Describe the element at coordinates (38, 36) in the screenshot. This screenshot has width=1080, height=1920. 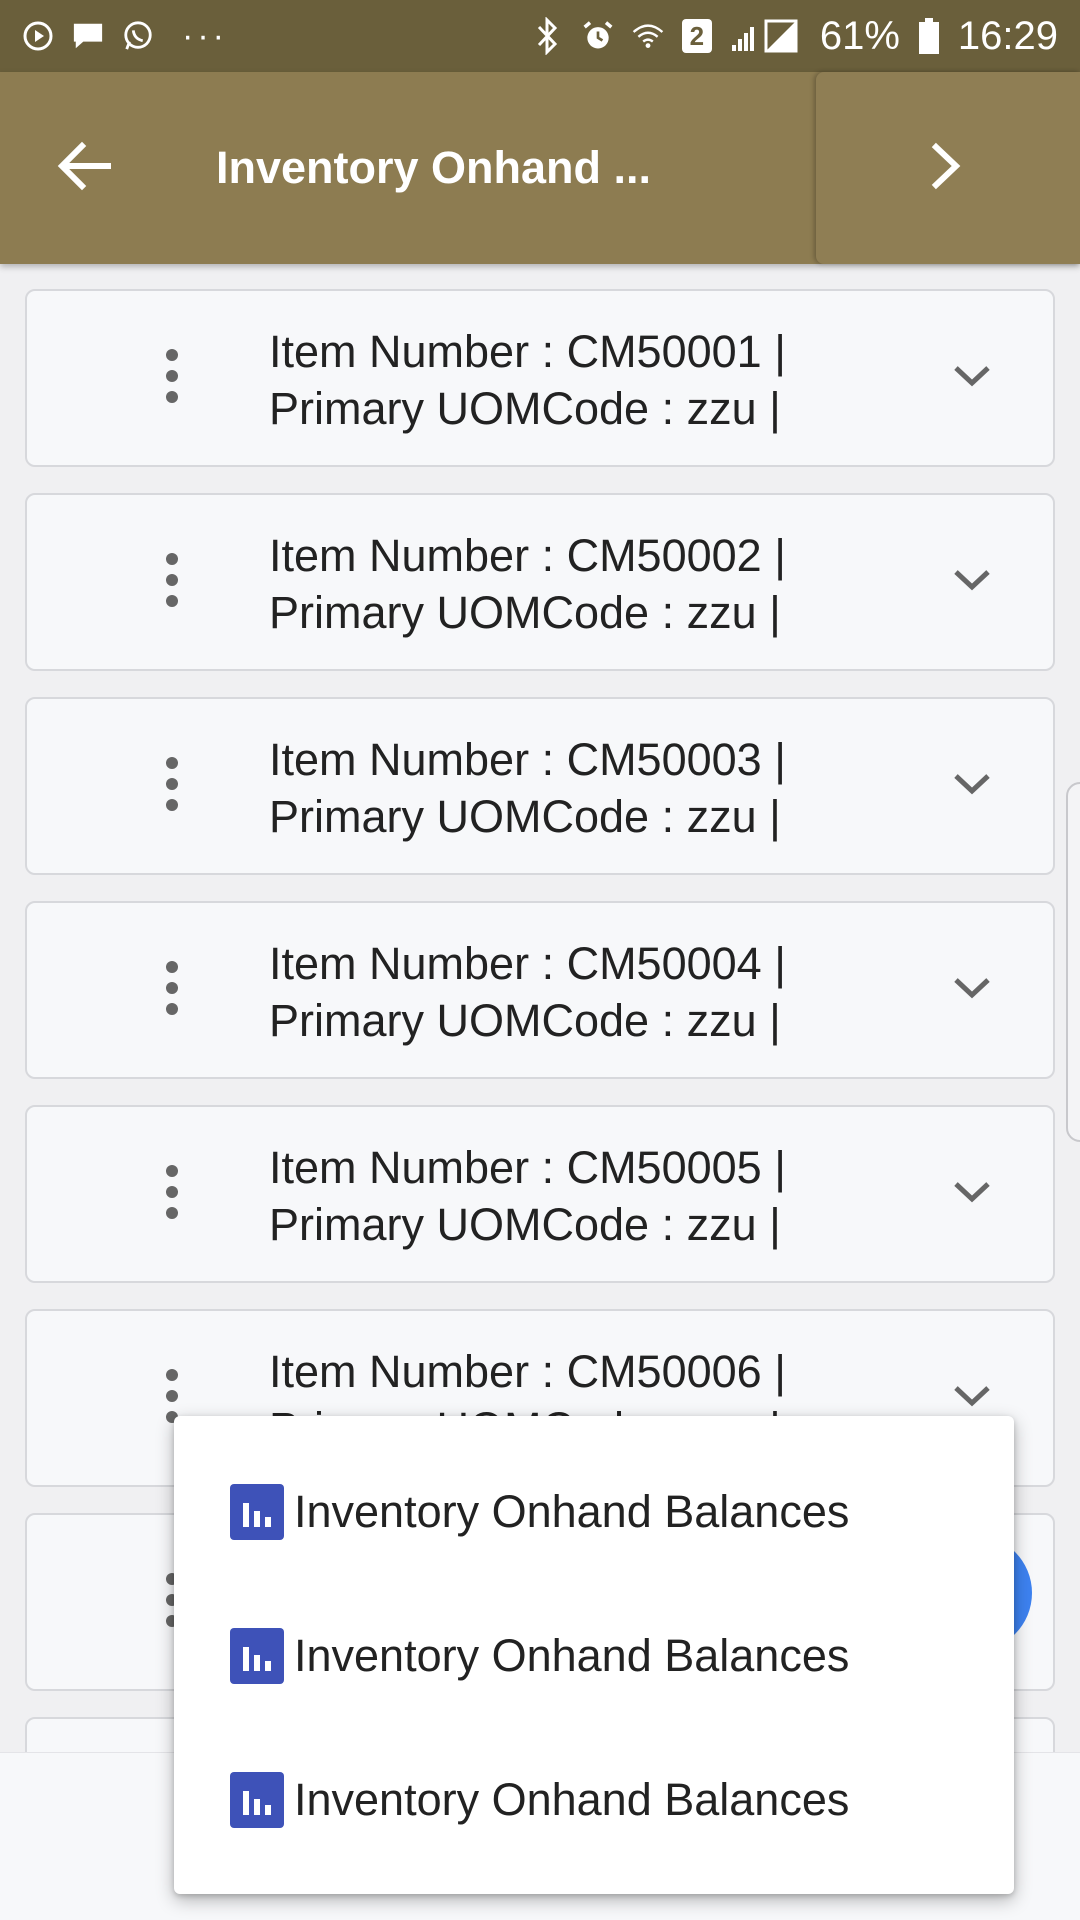
I see `media-play-icon` at that location.